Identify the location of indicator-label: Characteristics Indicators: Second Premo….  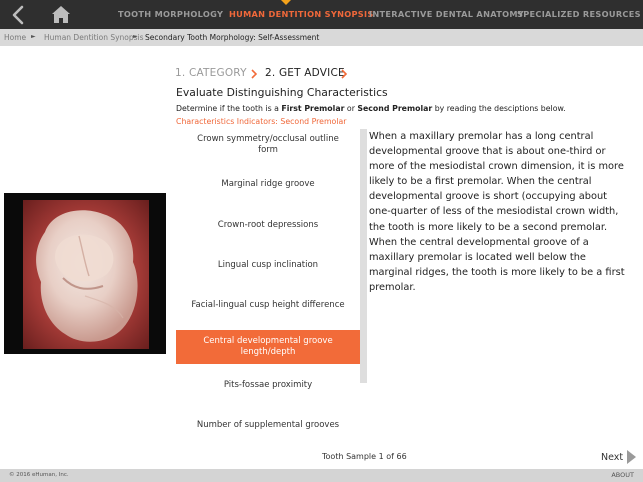
(261, 121).